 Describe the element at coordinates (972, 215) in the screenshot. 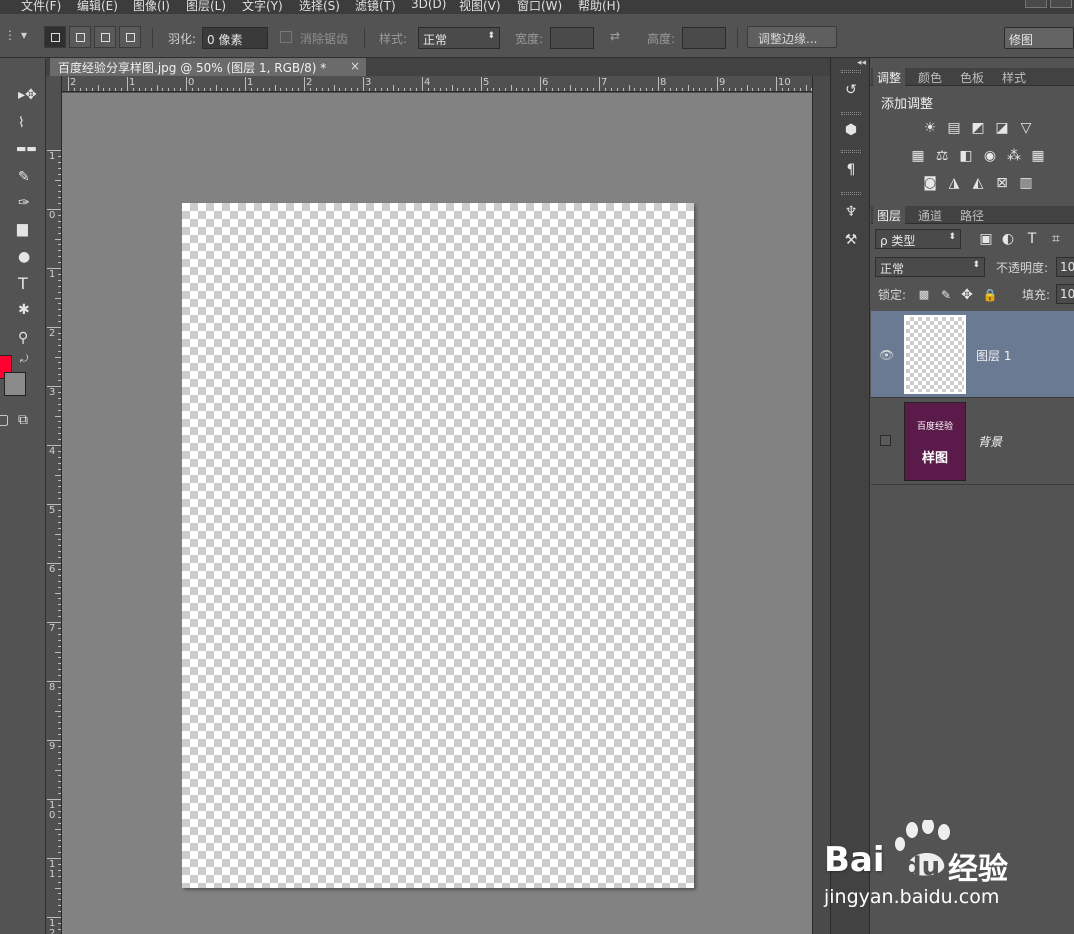

I see `tab-paths: 路径` at that location.